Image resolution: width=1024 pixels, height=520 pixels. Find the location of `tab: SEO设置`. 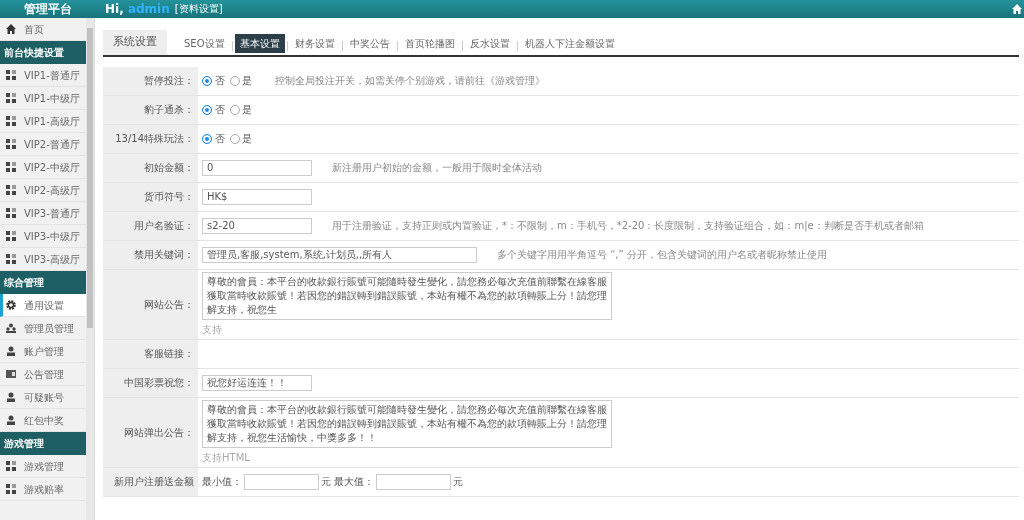

tab: SEO设置 is located at coordinates (204, 43).